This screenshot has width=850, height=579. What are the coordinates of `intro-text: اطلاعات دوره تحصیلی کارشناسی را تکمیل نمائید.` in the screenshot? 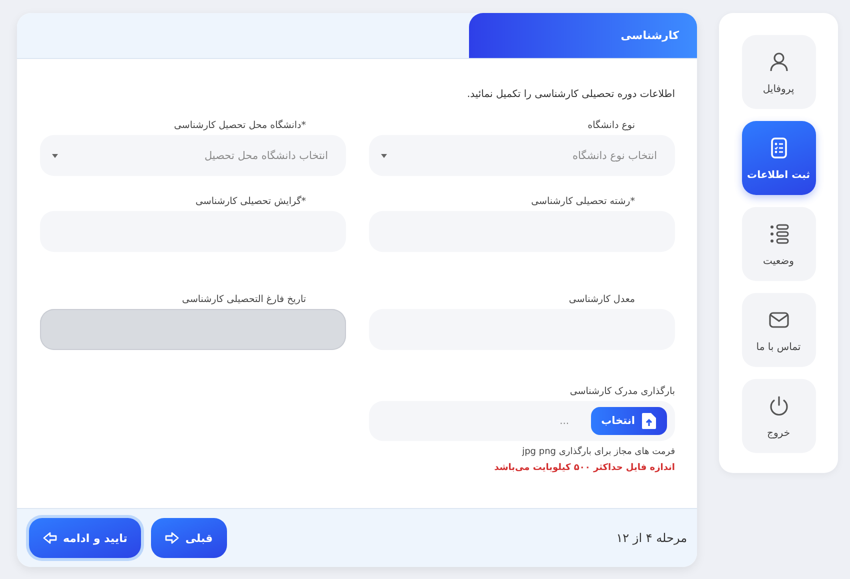 It's located at (570, 94).